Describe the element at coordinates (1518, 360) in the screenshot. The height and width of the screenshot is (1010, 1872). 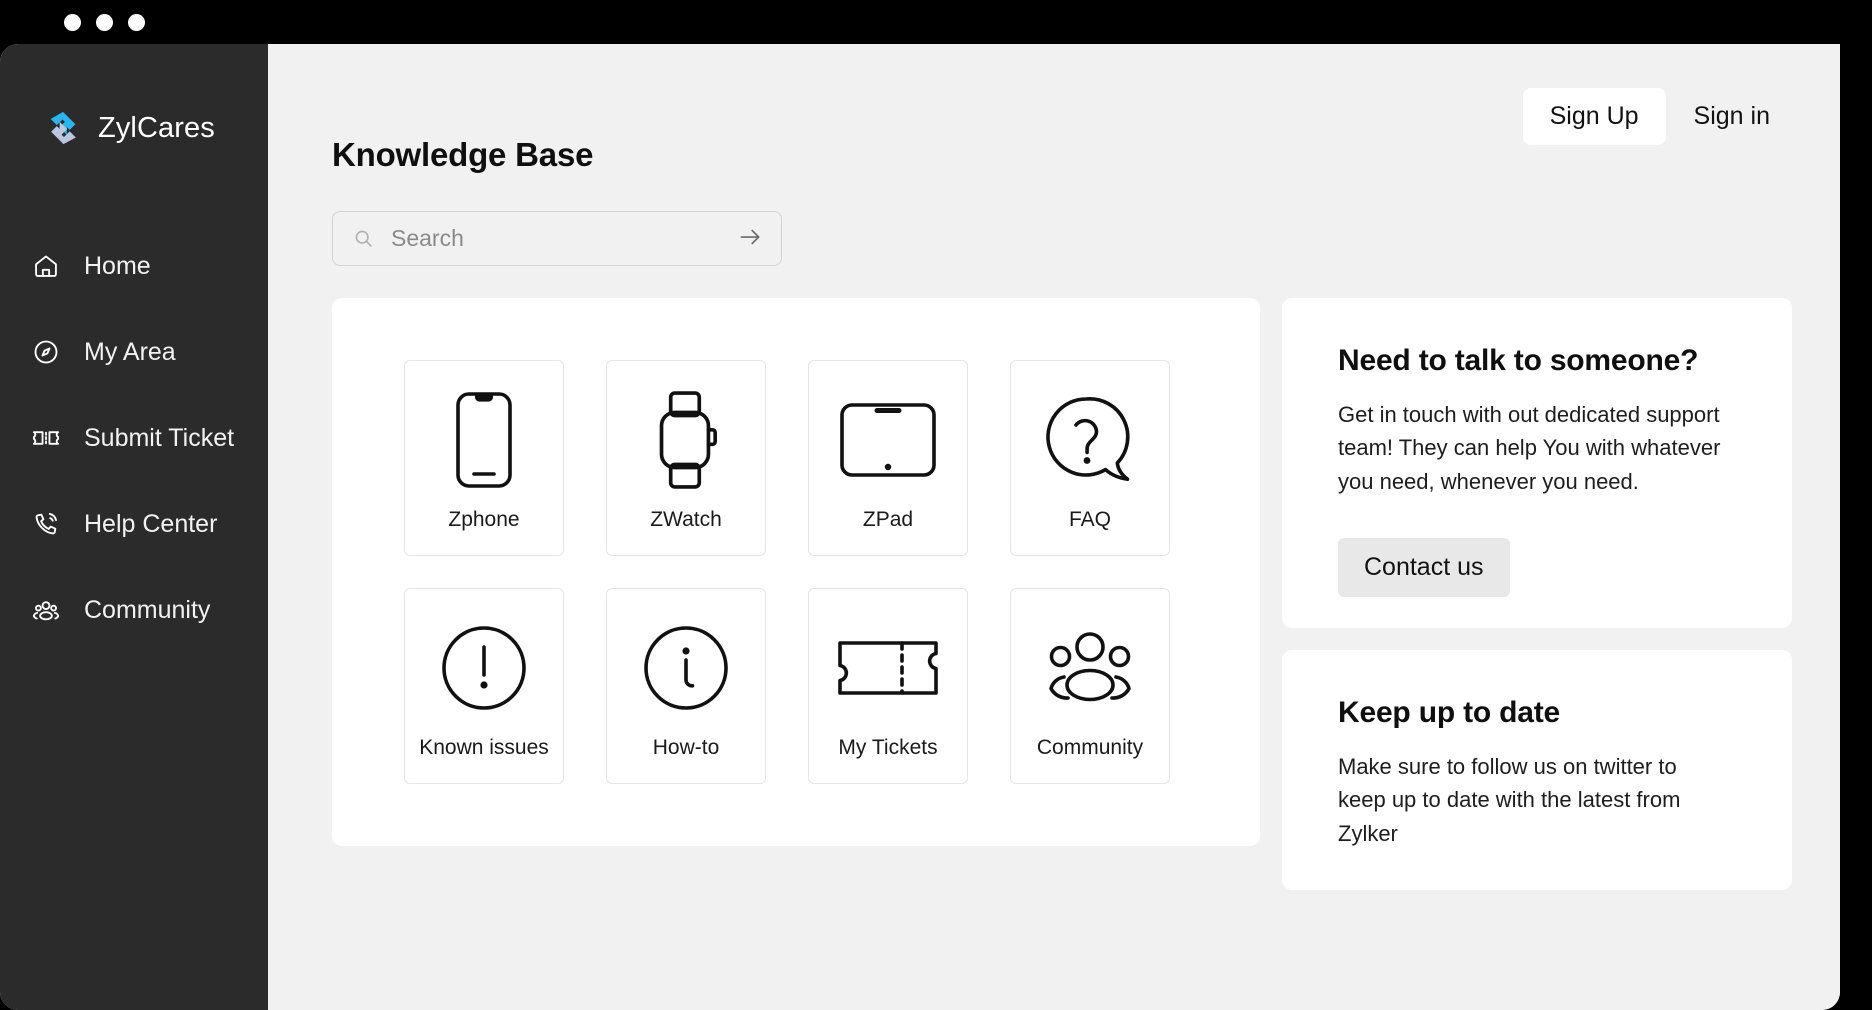
I see `contact-card-title: Need to talk to someone?` at that location.